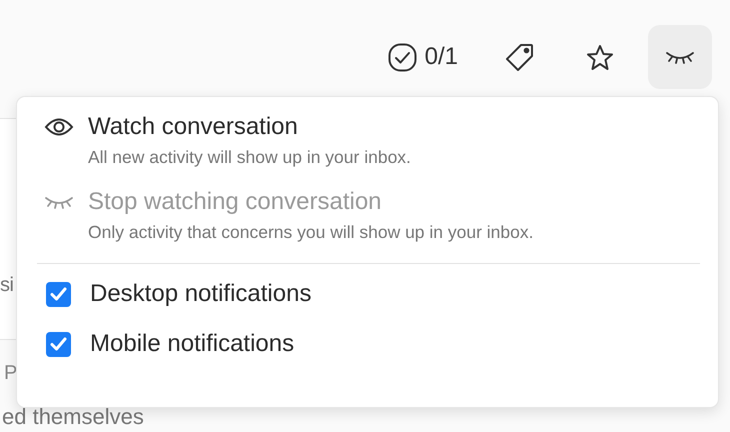  What do you see at coordinates (371, 140) in the screenshot?
I see `menu-item: Watch conversation All new activity will show up in your inbox.` at bounding box center [371, 140].